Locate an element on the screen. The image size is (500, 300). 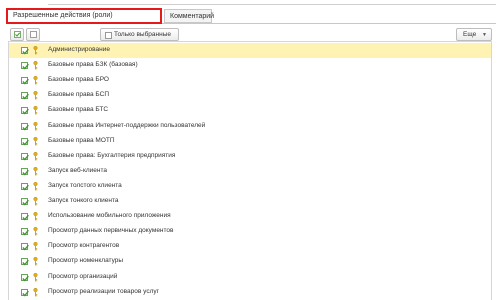
role-label: Базовые права БСП is located at coordinates (78, 95).